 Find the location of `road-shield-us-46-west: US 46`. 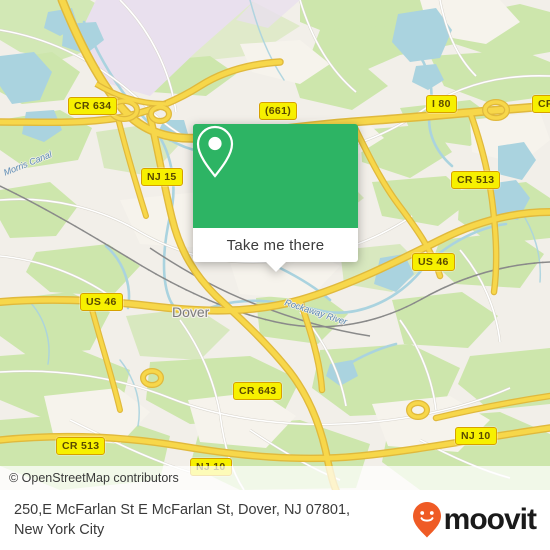

road-shield-us-46-west: US 46 is located at coordinates (101, 302).